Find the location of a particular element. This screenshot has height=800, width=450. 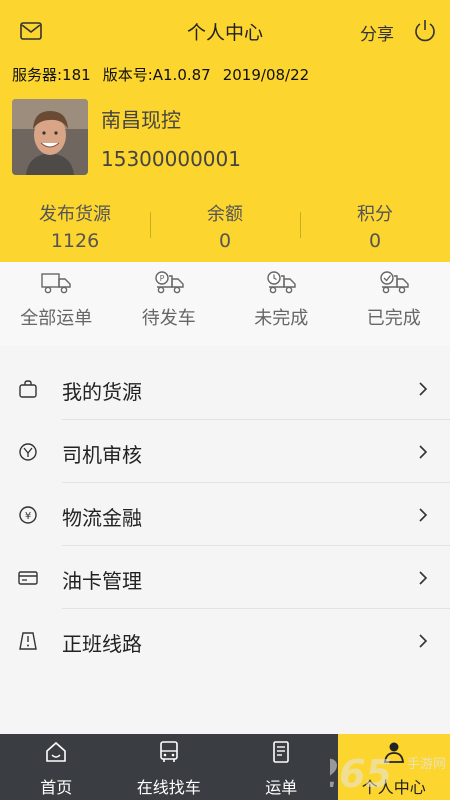

stat-value: 1126 is located at coordinates (75, 241).